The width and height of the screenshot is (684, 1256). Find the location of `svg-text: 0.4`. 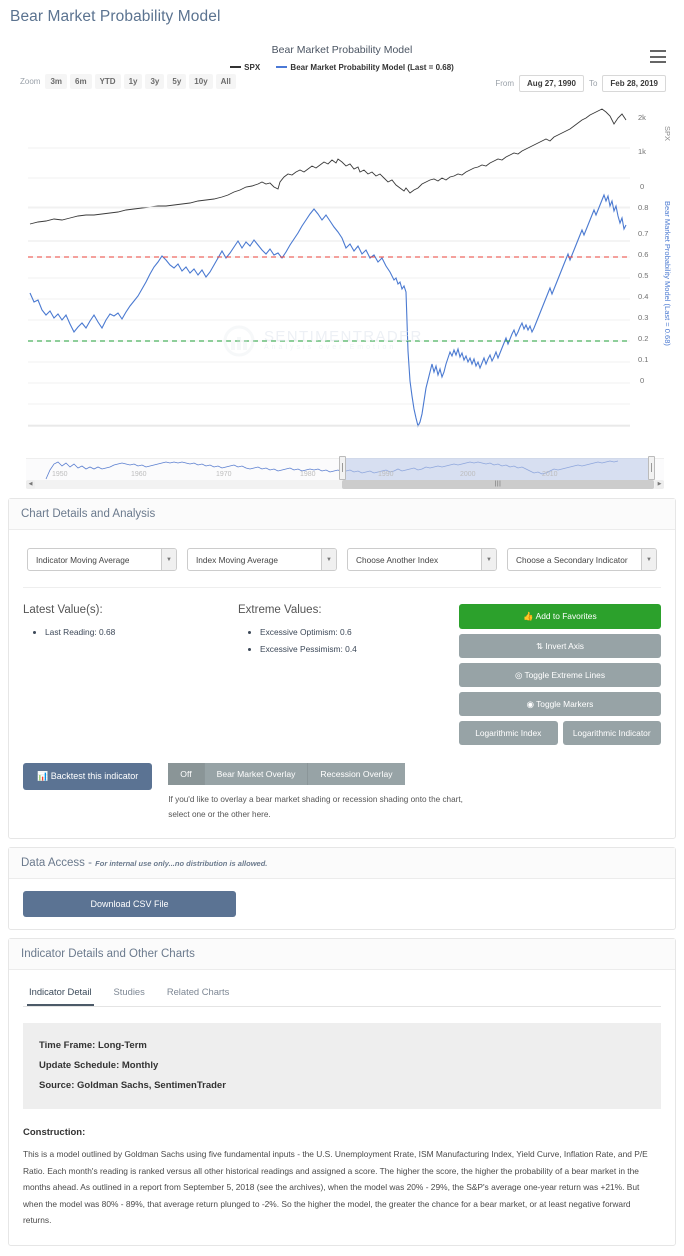

svg-text: 0.4 is located at coordinates (643, 296).